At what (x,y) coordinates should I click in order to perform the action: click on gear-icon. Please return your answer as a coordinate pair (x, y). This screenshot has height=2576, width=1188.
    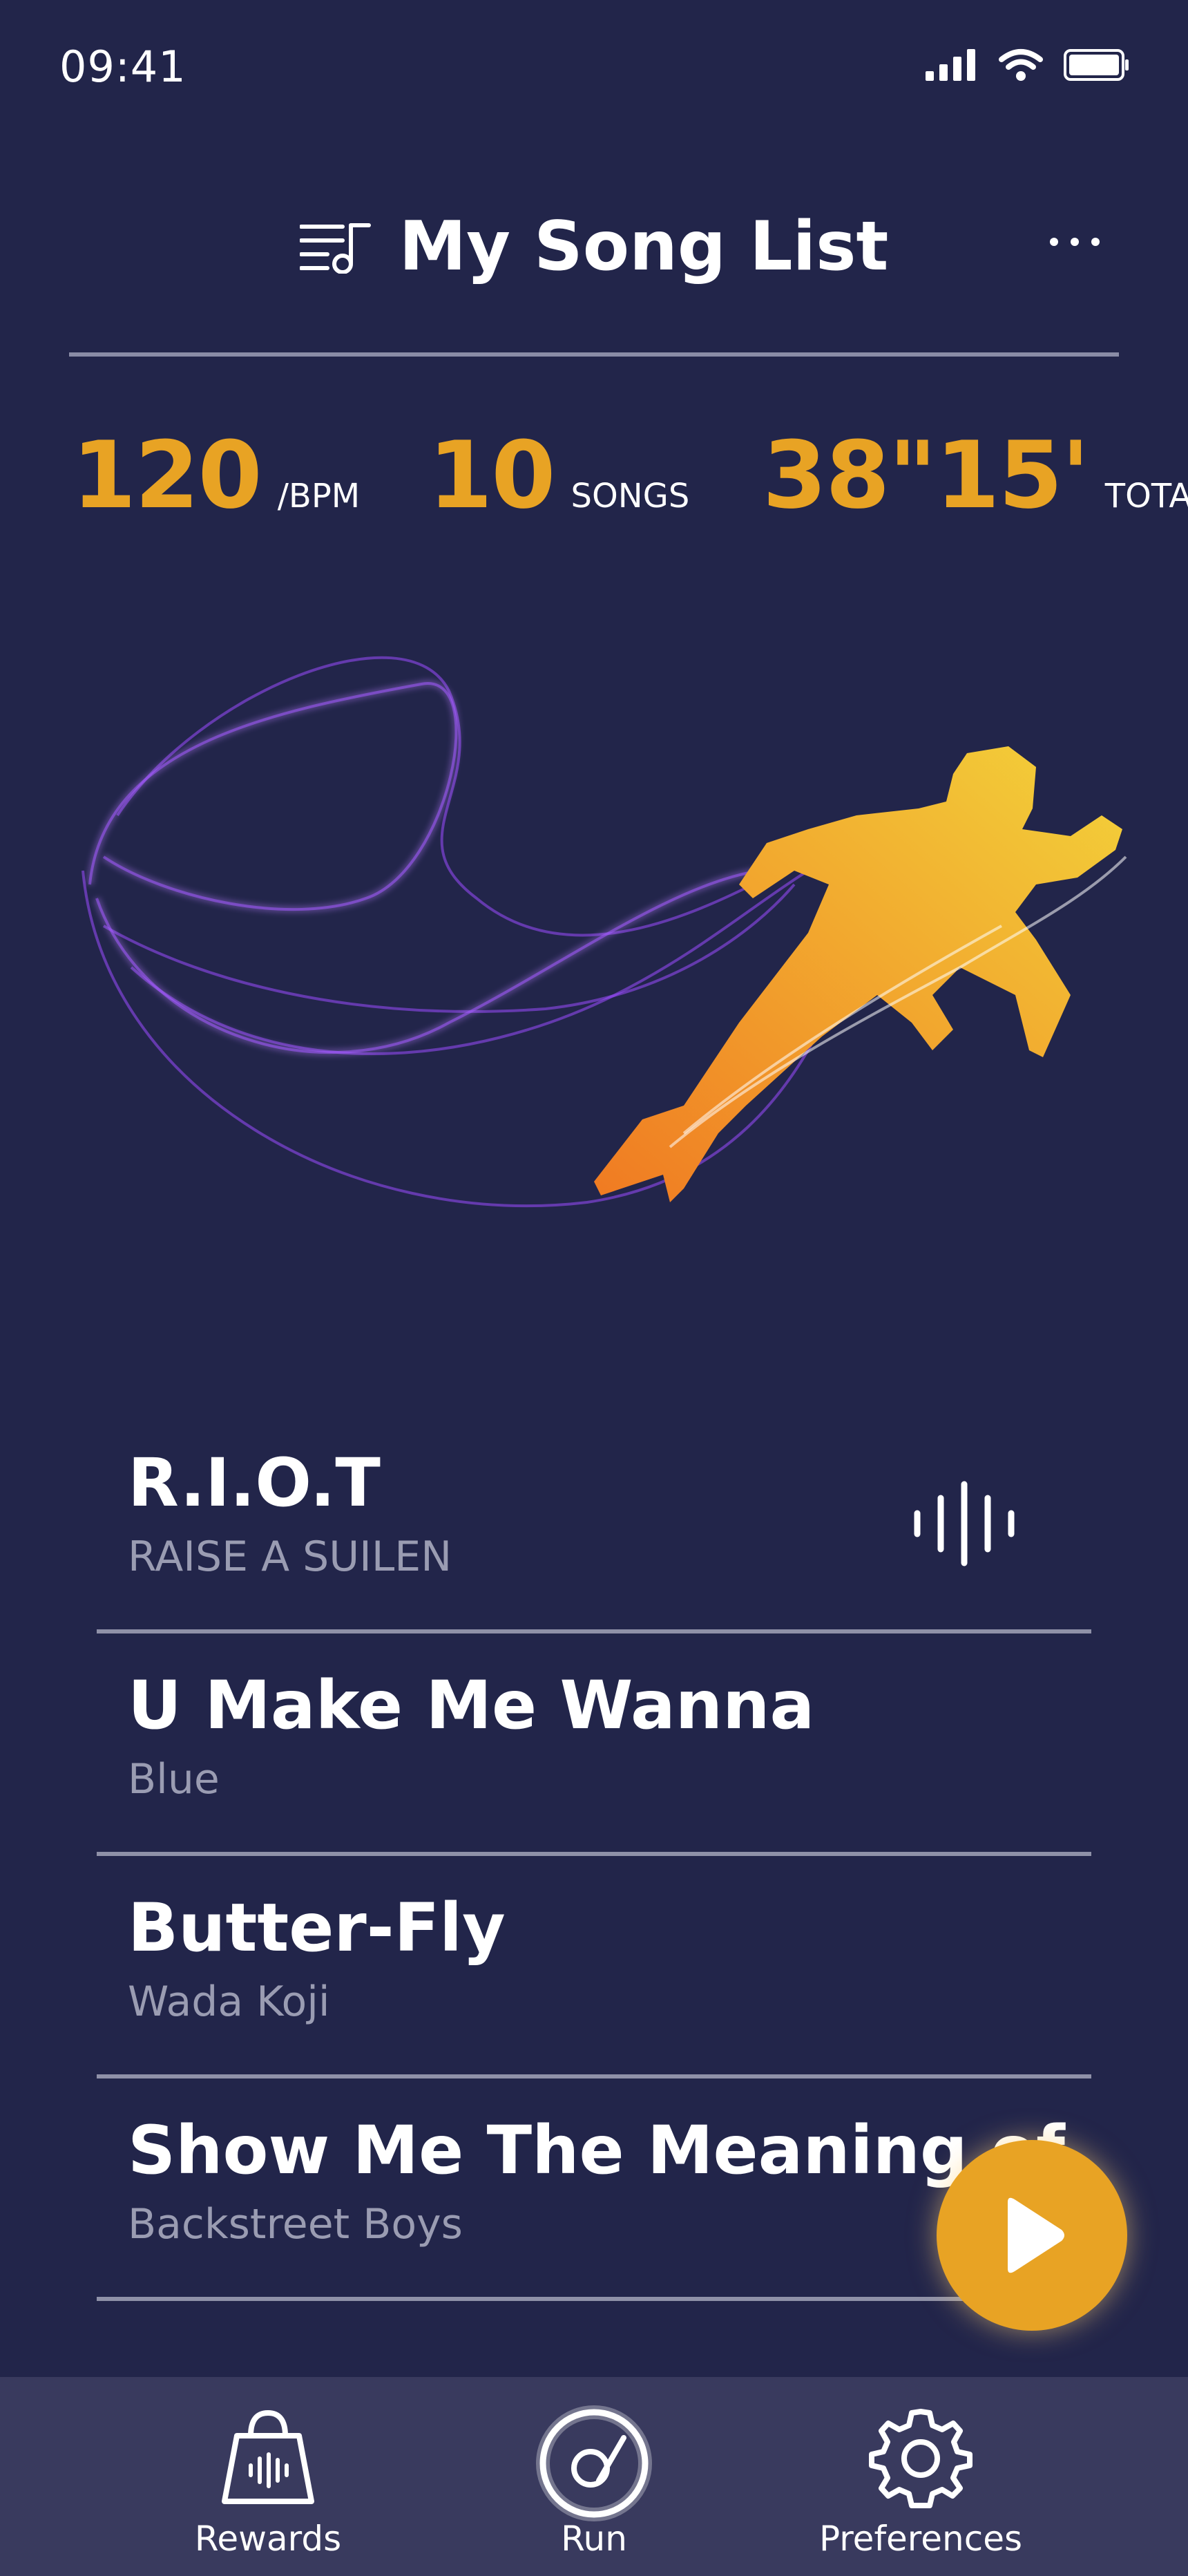
    Looking at the image, I should click on (921, 2458).